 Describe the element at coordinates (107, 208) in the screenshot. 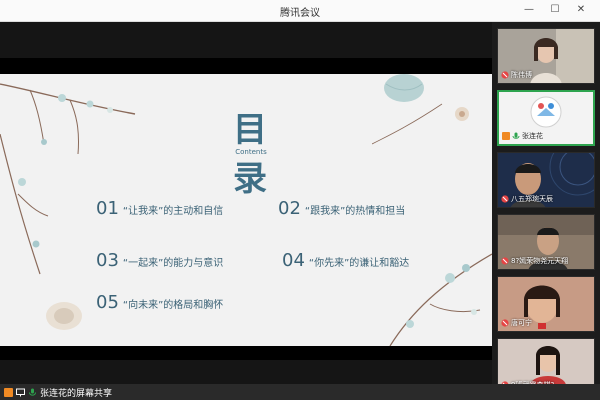

I see `toc-number: 01` at that location.